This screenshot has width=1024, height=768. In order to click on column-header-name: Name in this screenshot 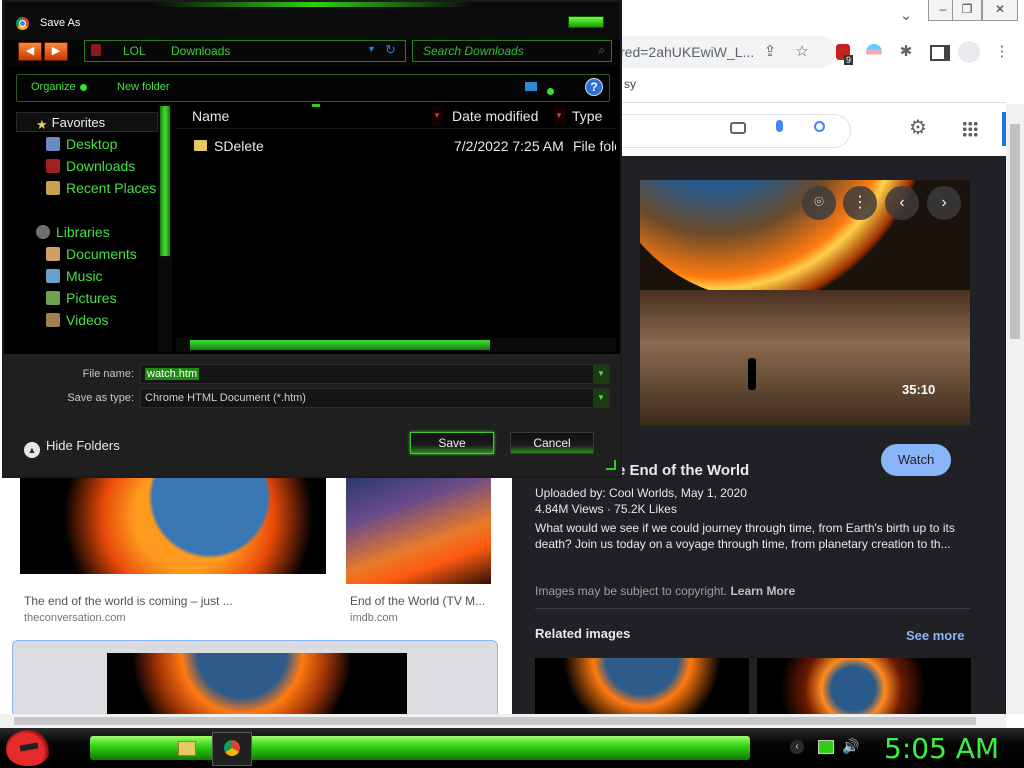, I will do `click(210, 116)`.